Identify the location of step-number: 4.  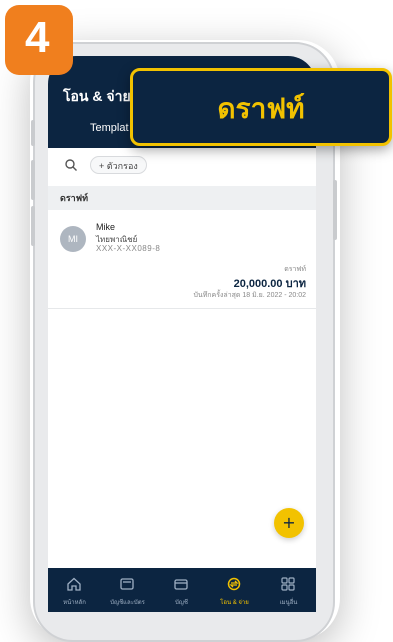
(37, 37).